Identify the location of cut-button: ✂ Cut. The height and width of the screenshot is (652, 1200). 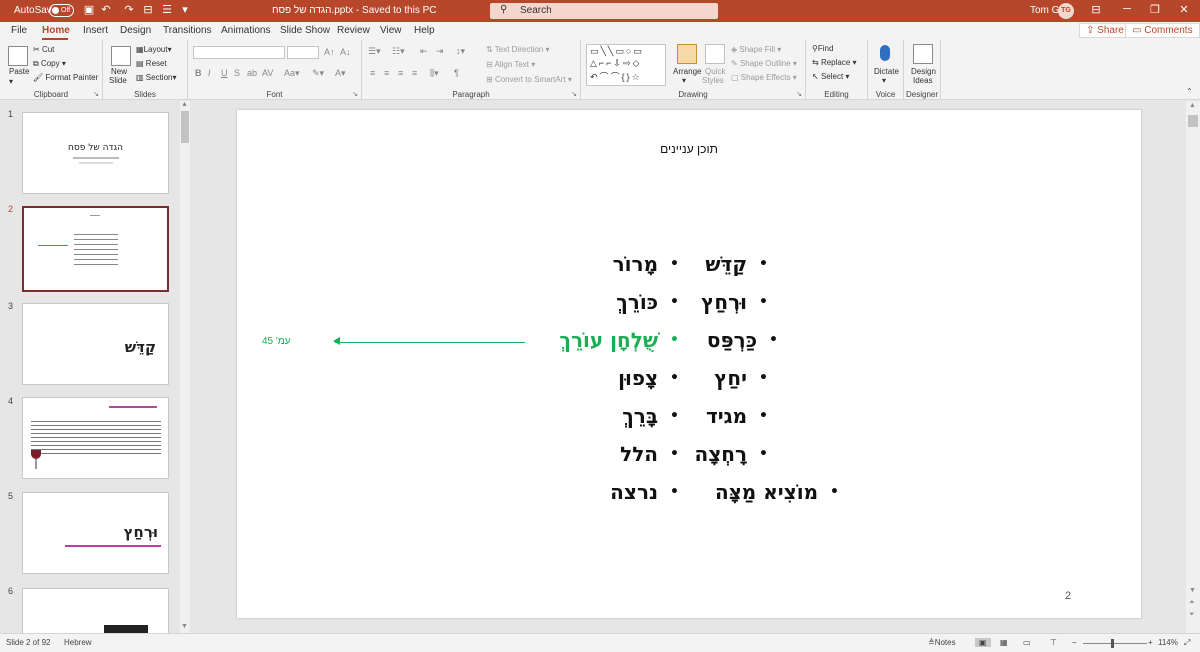
(43, 49).